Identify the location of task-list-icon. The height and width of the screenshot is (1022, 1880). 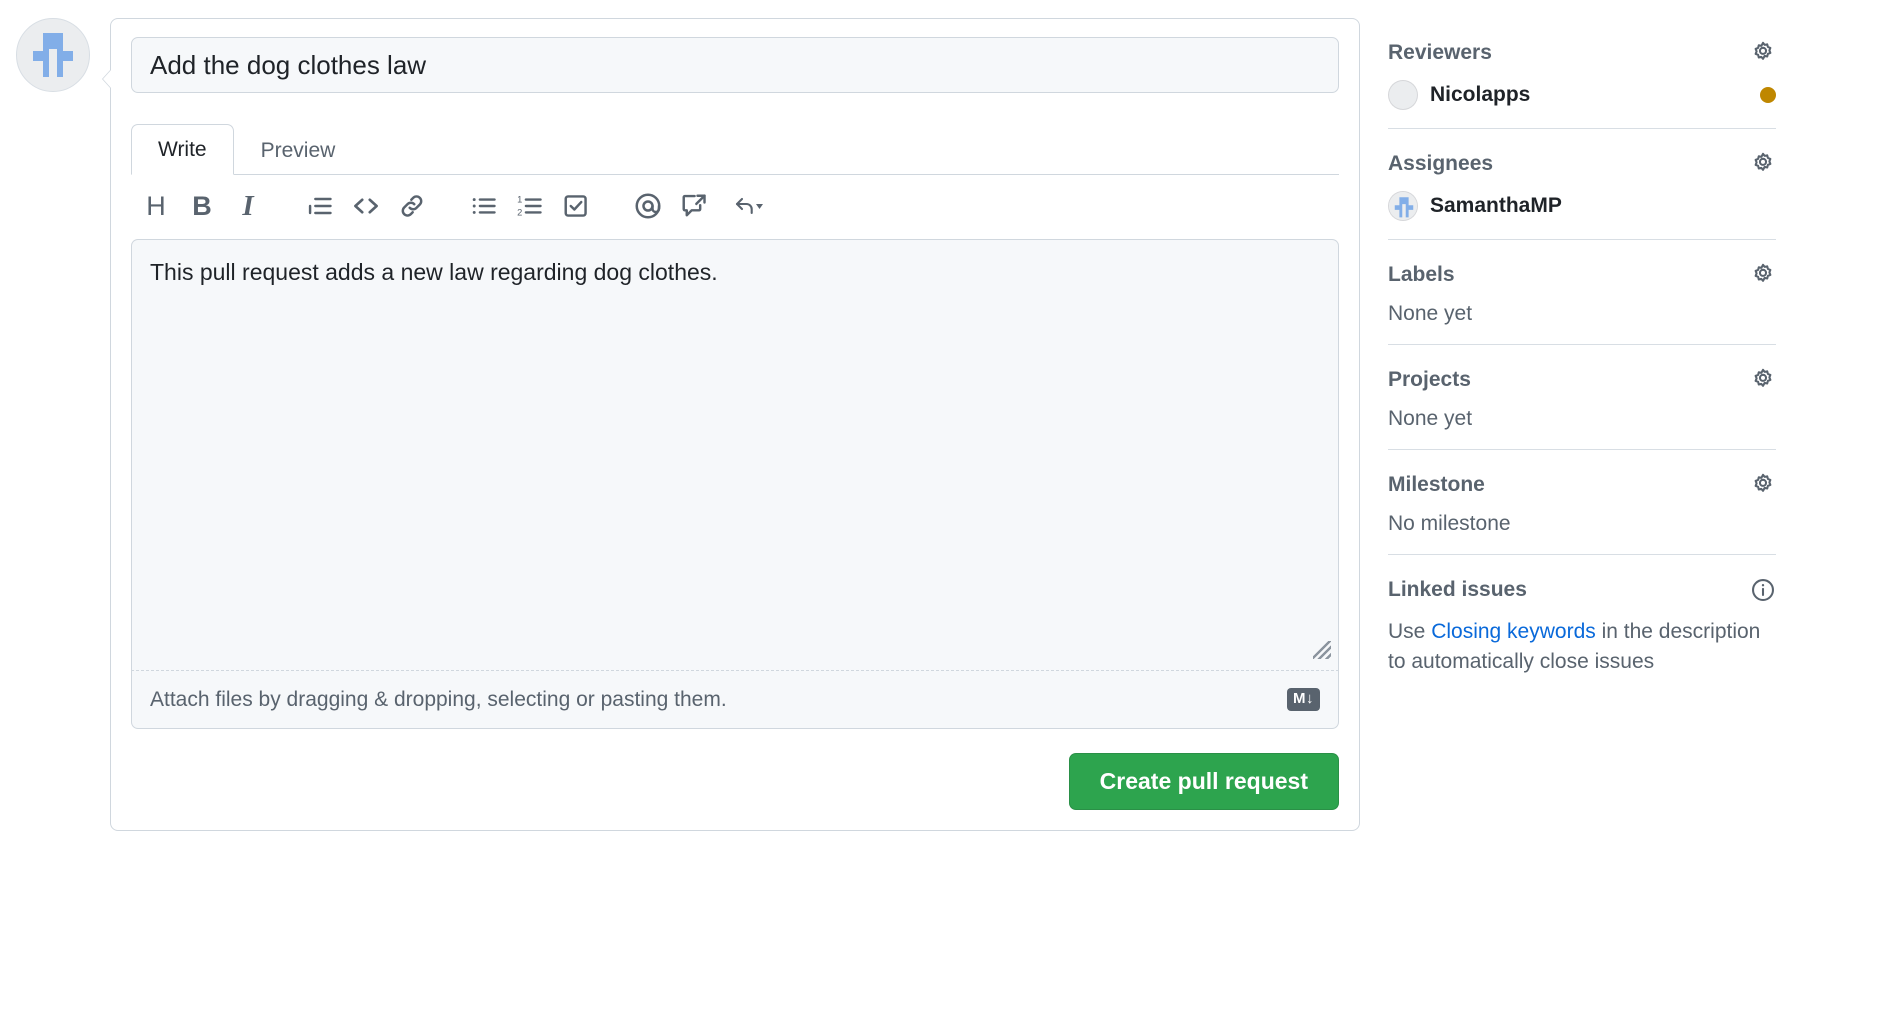
(575, 206).